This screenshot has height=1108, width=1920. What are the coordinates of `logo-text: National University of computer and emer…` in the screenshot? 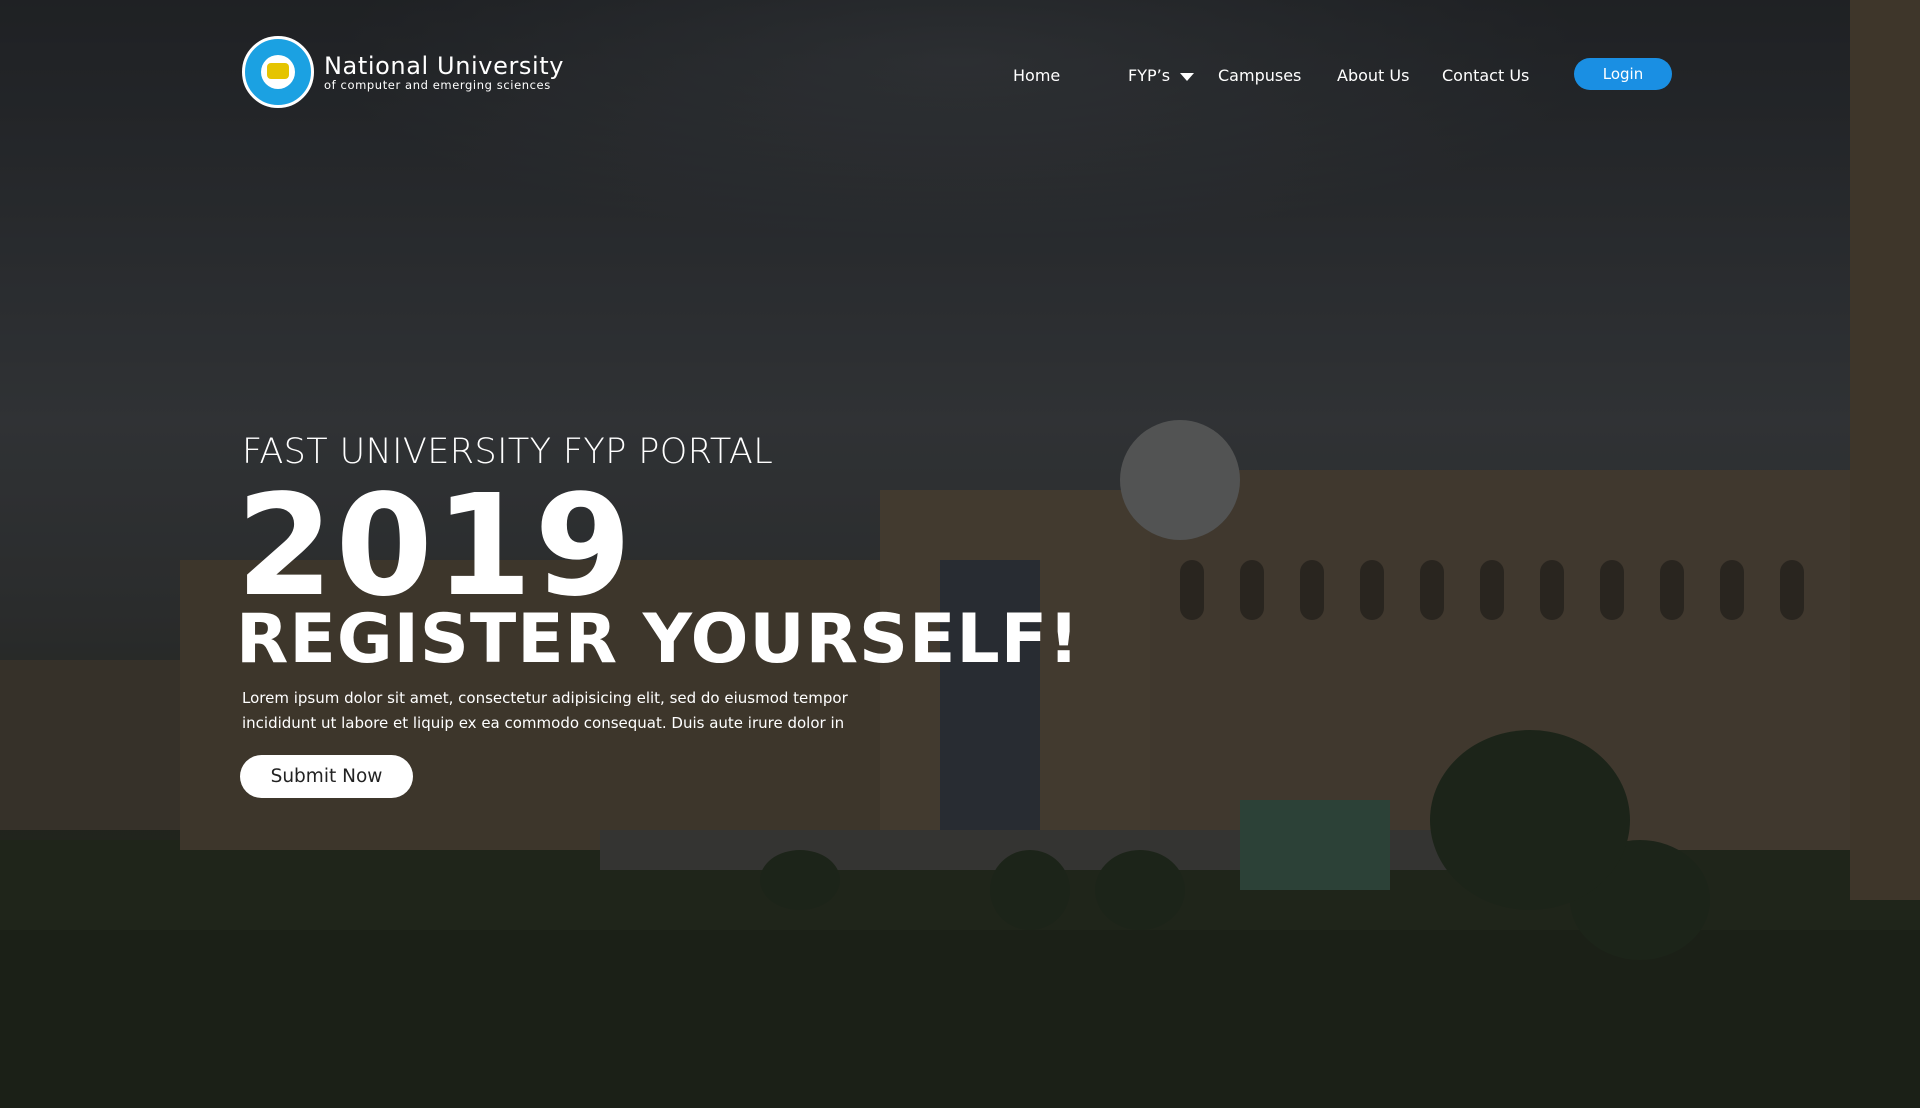 It's located at (444, 72).